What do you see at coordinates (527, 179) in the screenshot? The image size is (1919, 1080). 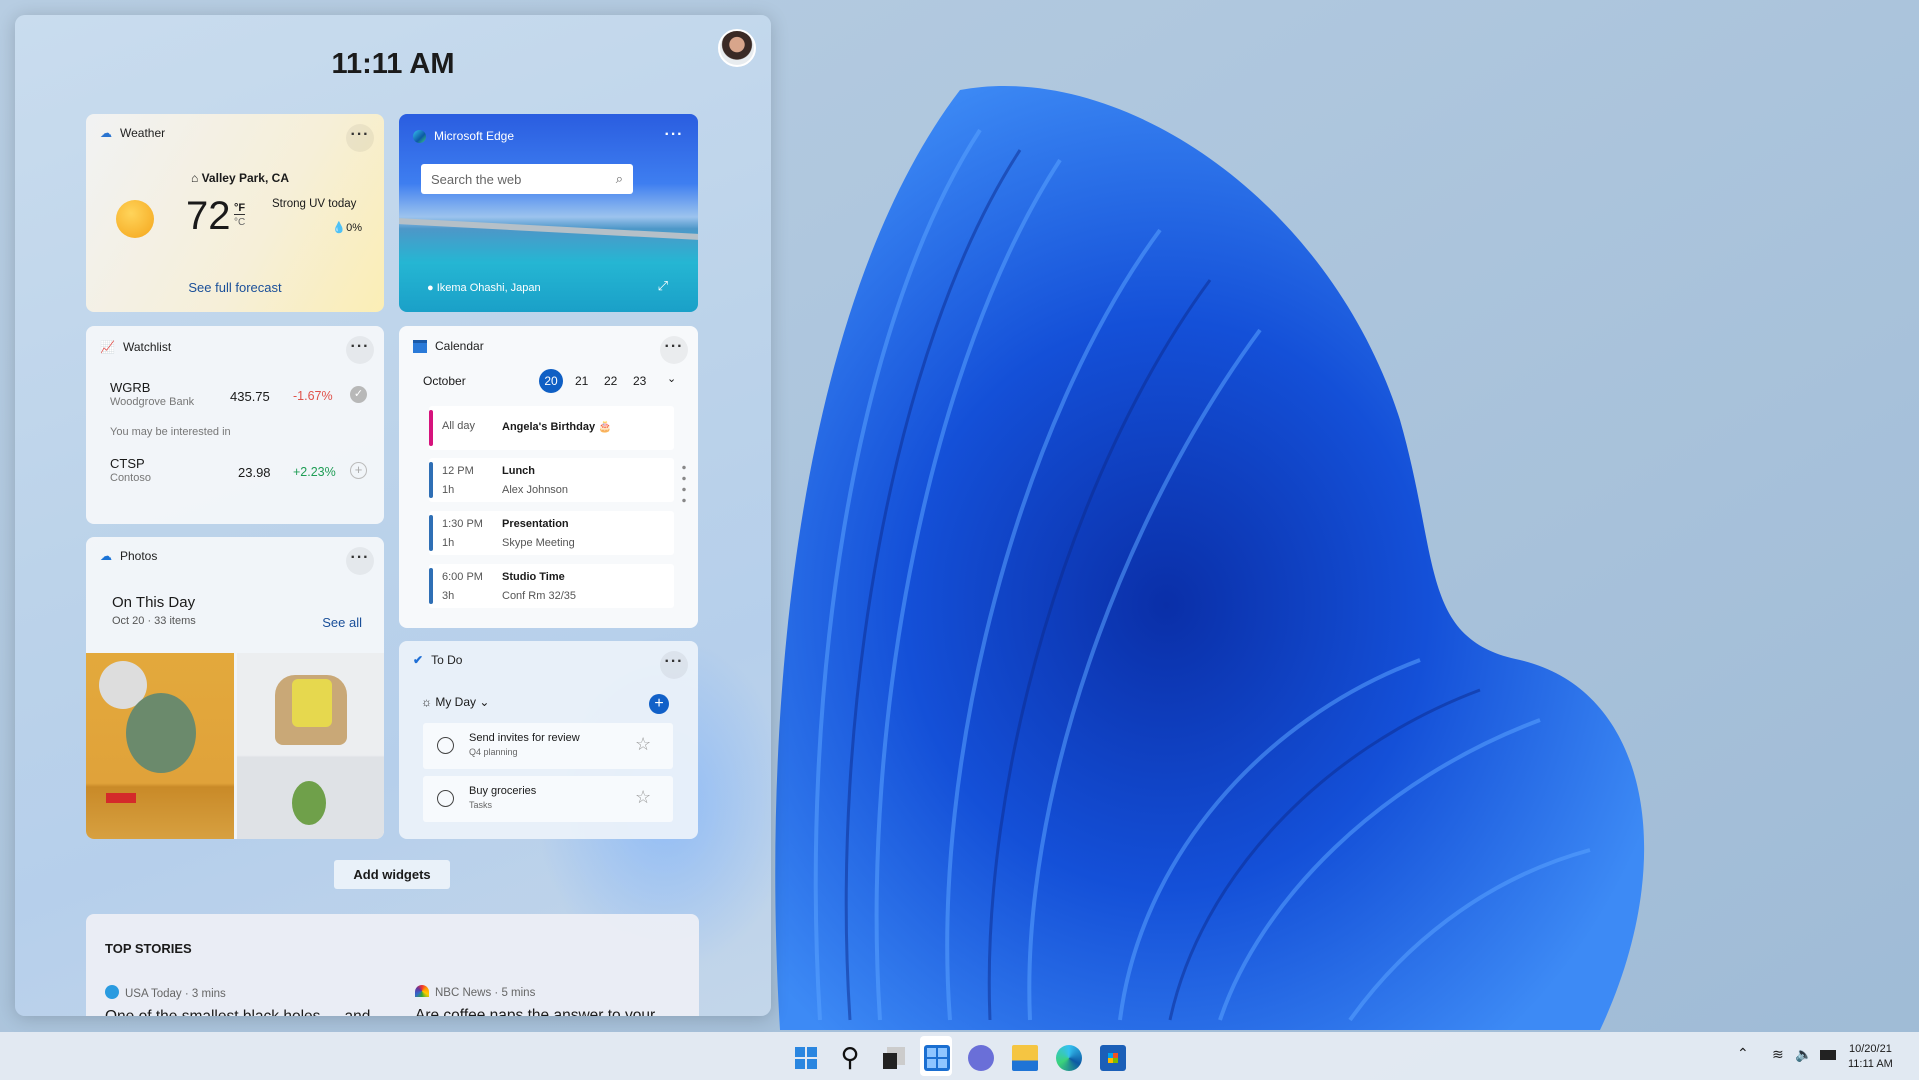 I see `search-web-input: Search the web ⌕` at bounding box center [527, 179].